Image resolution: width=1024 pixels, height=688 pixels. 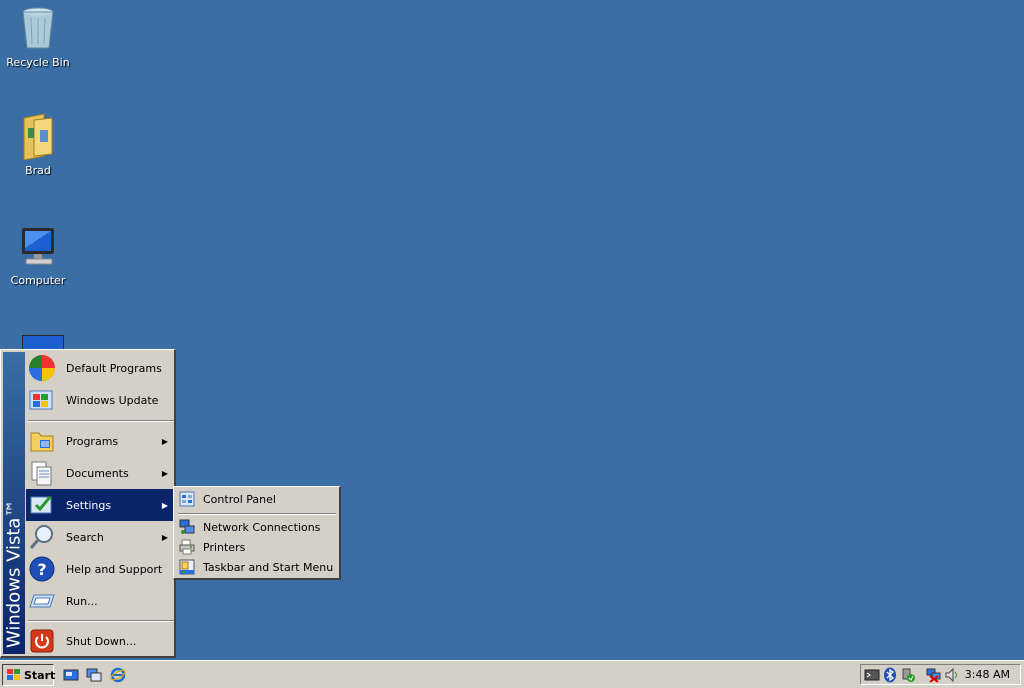 I want to click on printers-icon, so click(x=187, y=547).